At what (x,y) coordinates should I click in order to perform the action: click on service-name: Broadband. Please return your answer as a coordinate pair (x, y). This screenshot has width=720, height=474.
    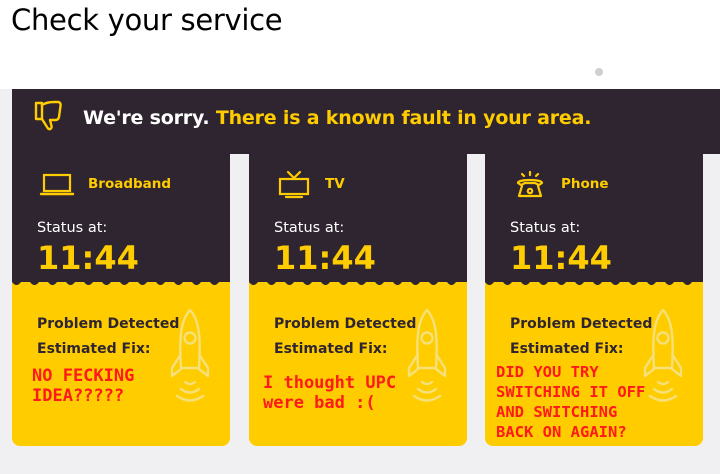
    Looking at the image, I should click on (130, 184).